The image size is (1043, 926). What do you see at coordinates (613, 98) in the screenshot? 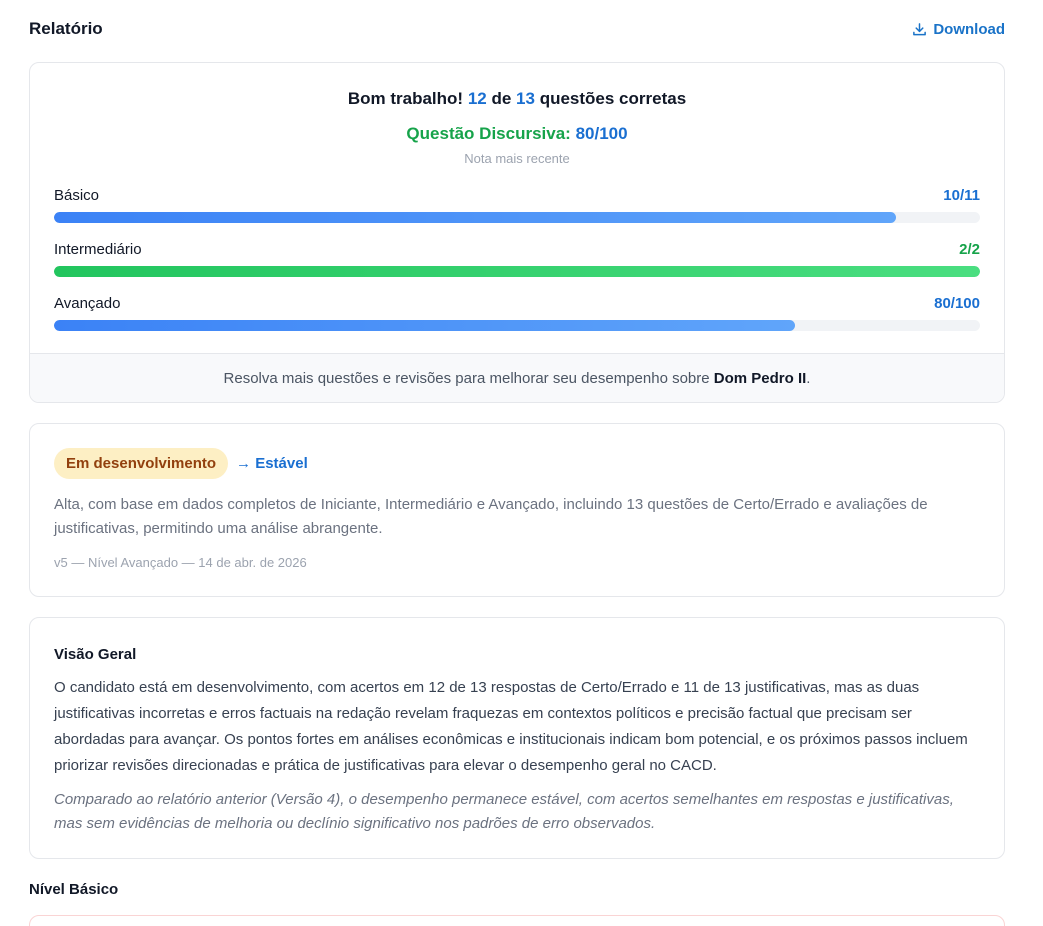
I see `headline-suffix: questões corretas` at bounding box center [613, 98].